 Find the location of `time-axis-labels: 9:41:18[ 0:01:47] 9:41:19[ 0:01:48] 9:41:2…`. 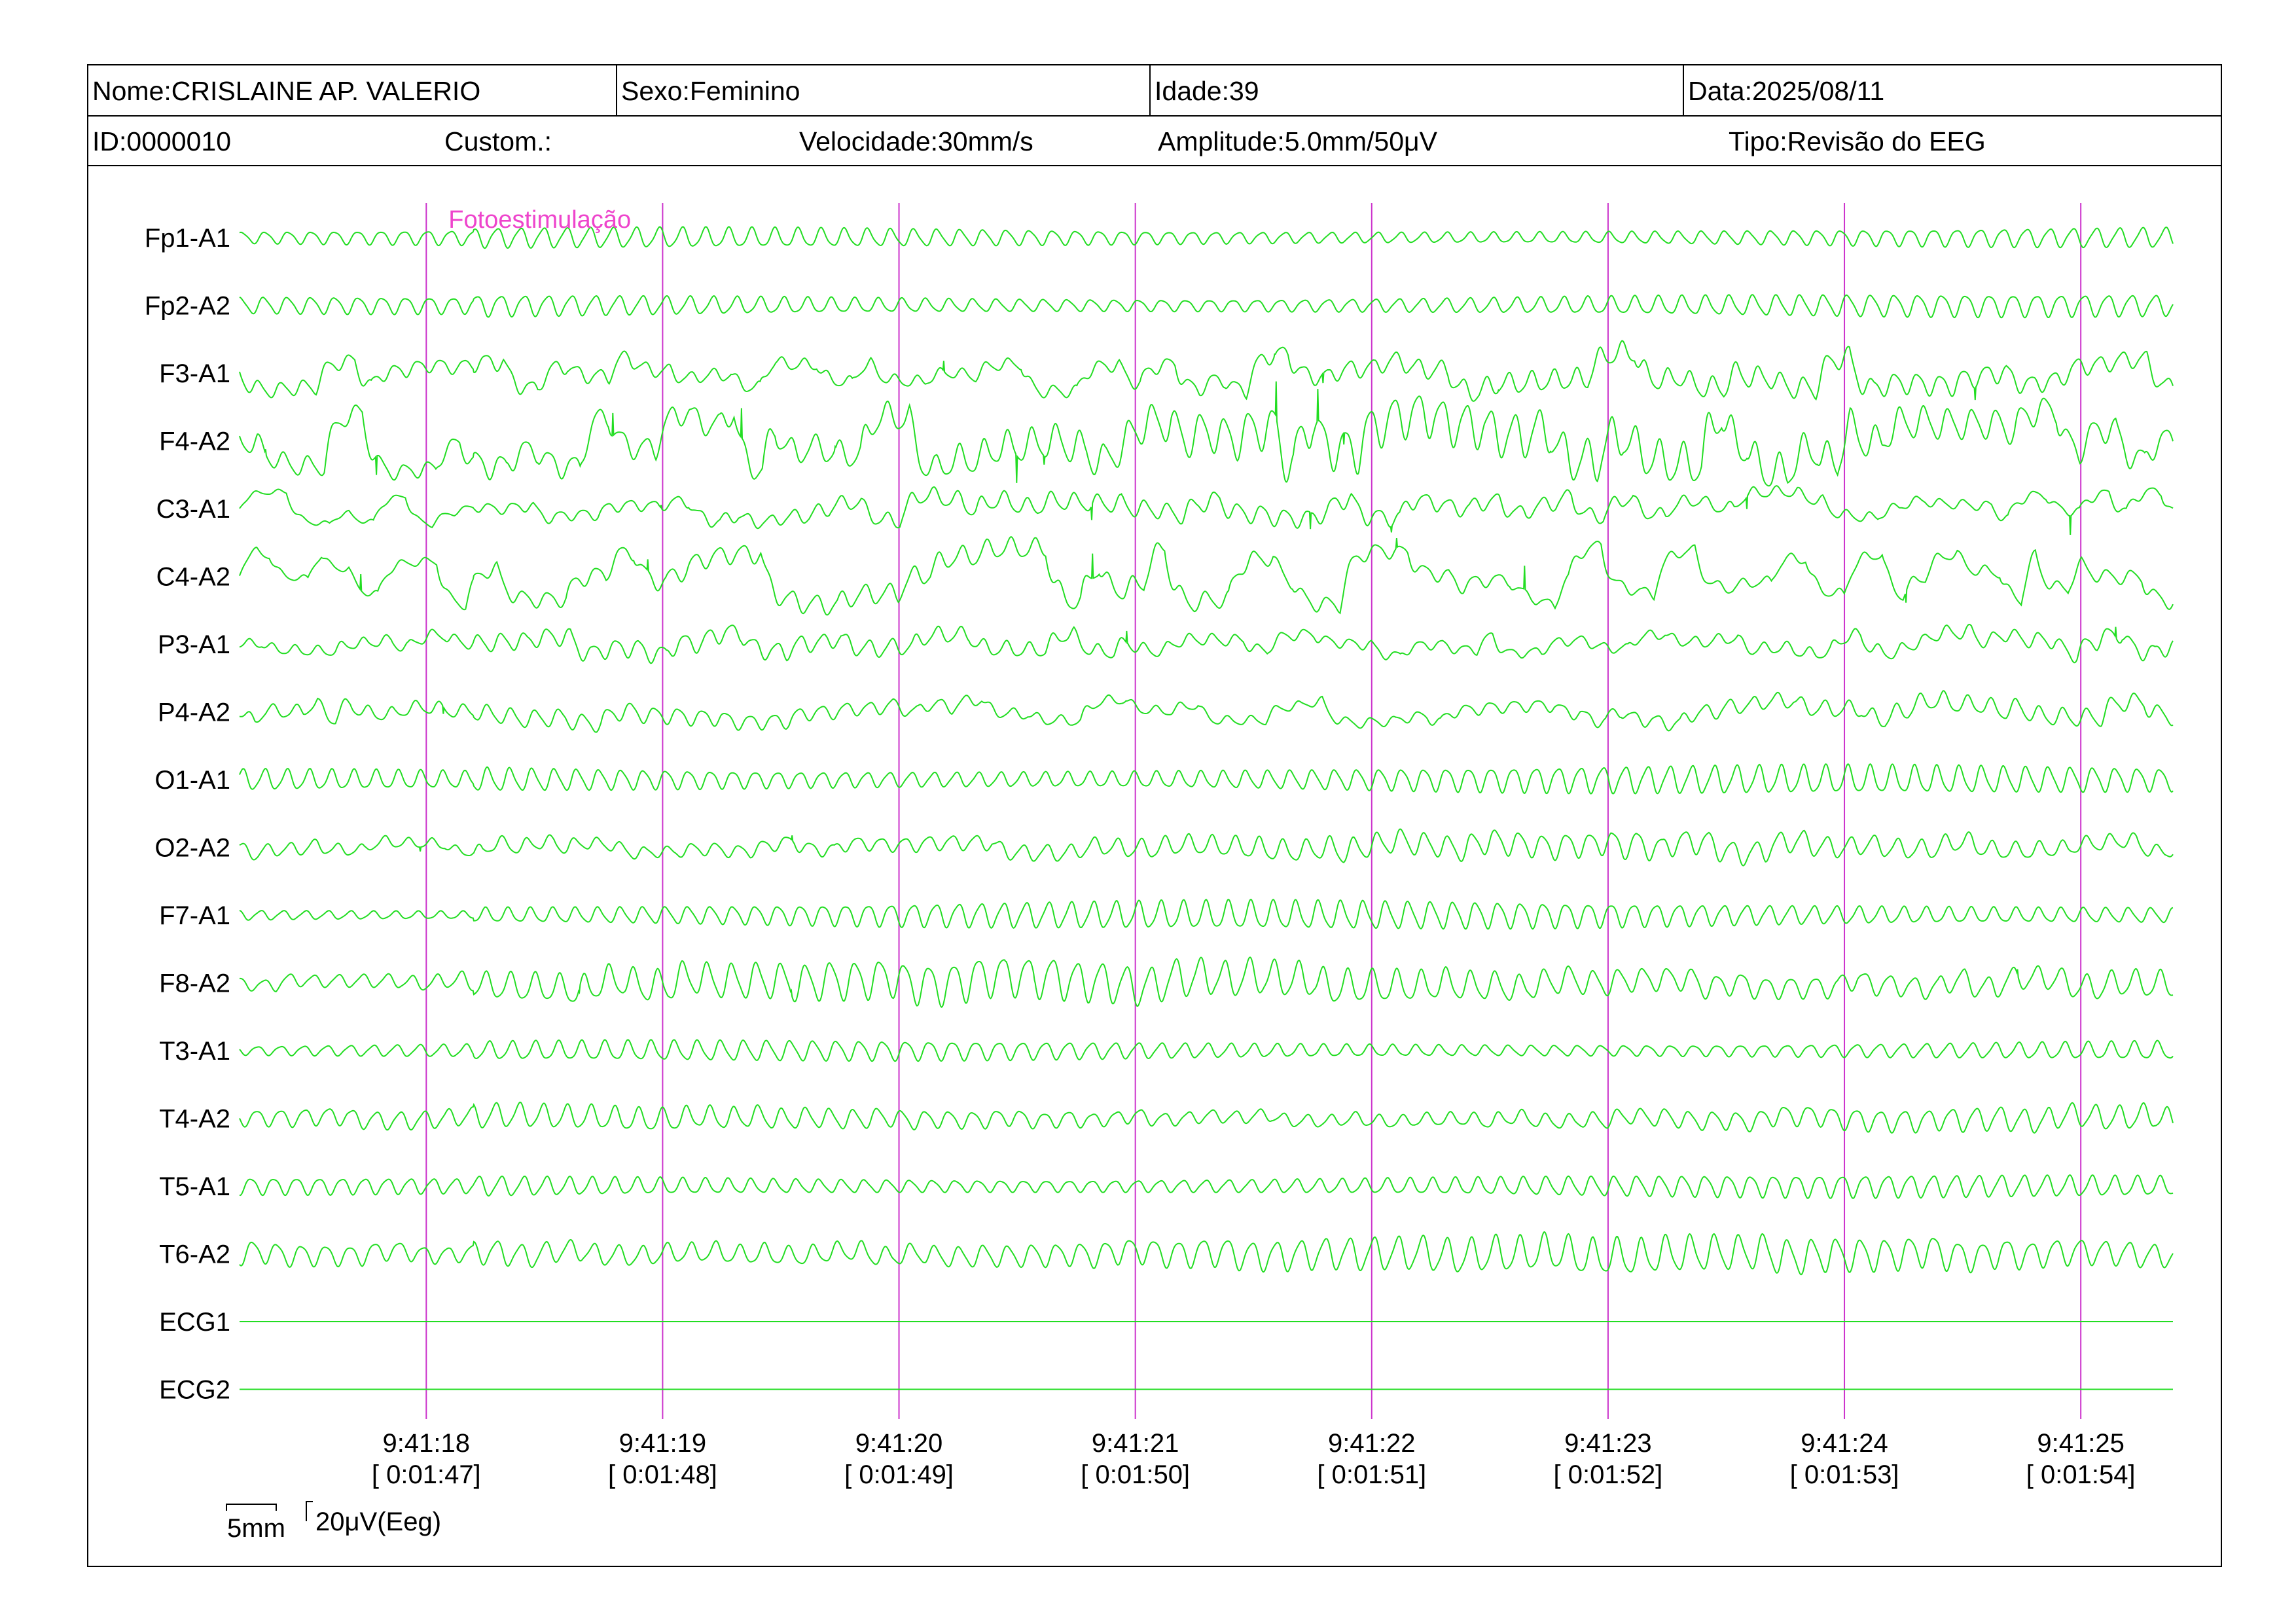

time-axis-labels: 9:41:18[ 0:01:47] 9:41:19[ 0:01:48] 9:41:2… is located at coordinates (1254, 1459).